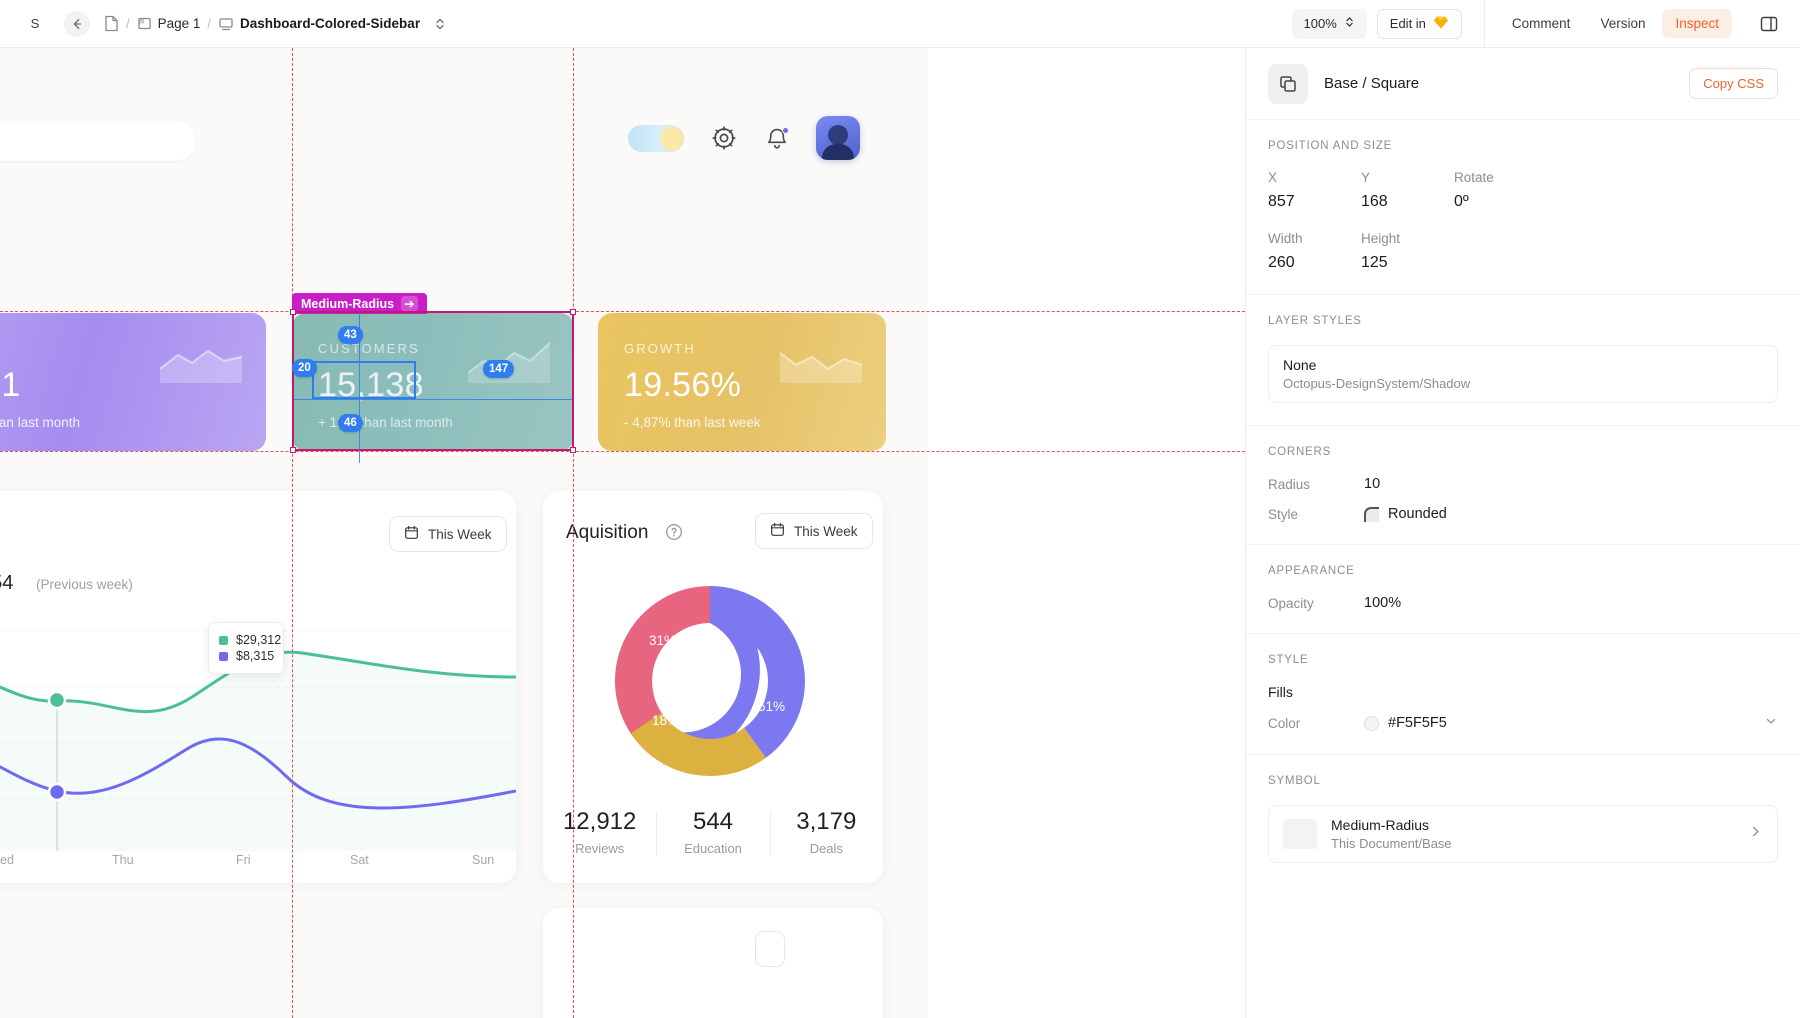 Image resolution: width=1800 pixels, height=1018 pixels. What do you see at coordinates (123, 860) in the screenshot?
I see `x-tick: Thu` at bounding box center [123, 860].